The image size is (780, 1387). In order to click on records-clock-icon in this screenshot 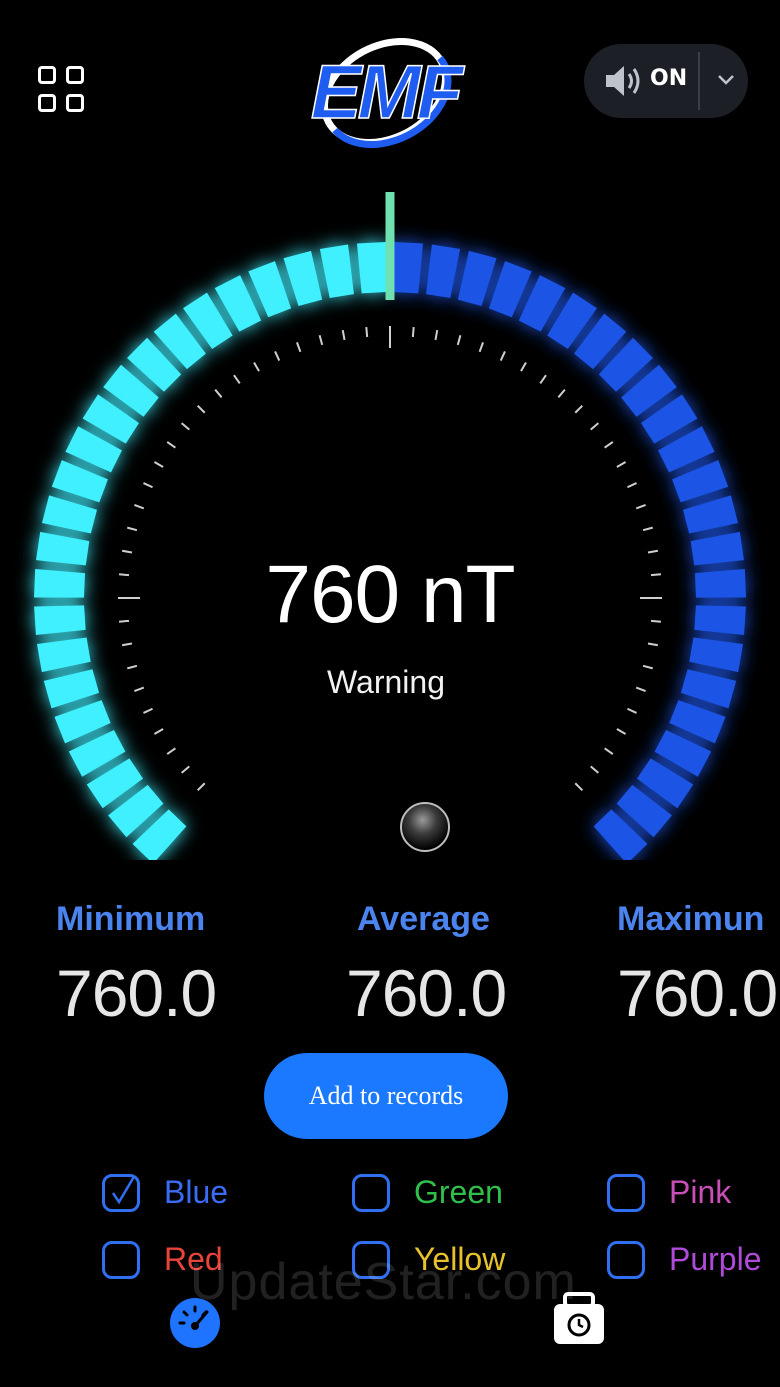, I will do `click(579, 1318)`.